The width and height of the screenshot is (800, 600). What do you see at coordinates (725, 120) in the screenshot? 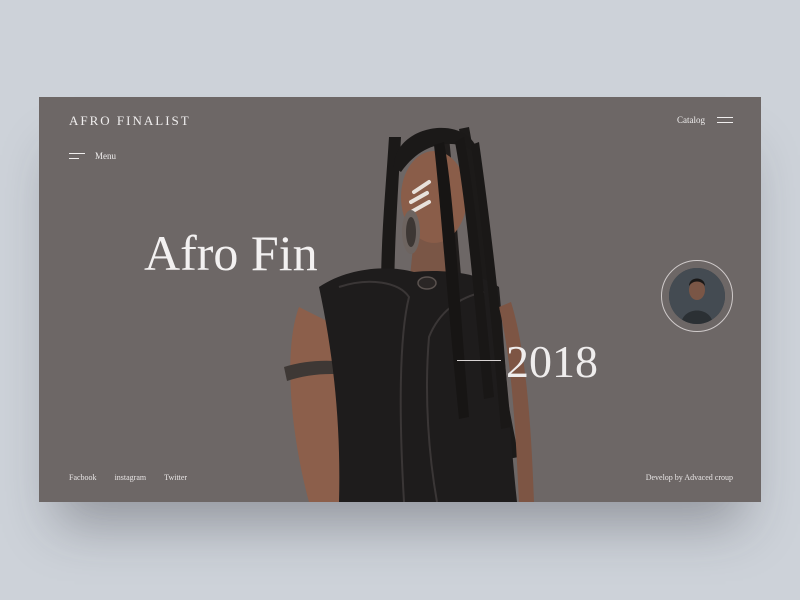
I see `catalog-menu-icon` at bounding box center [725, 120].